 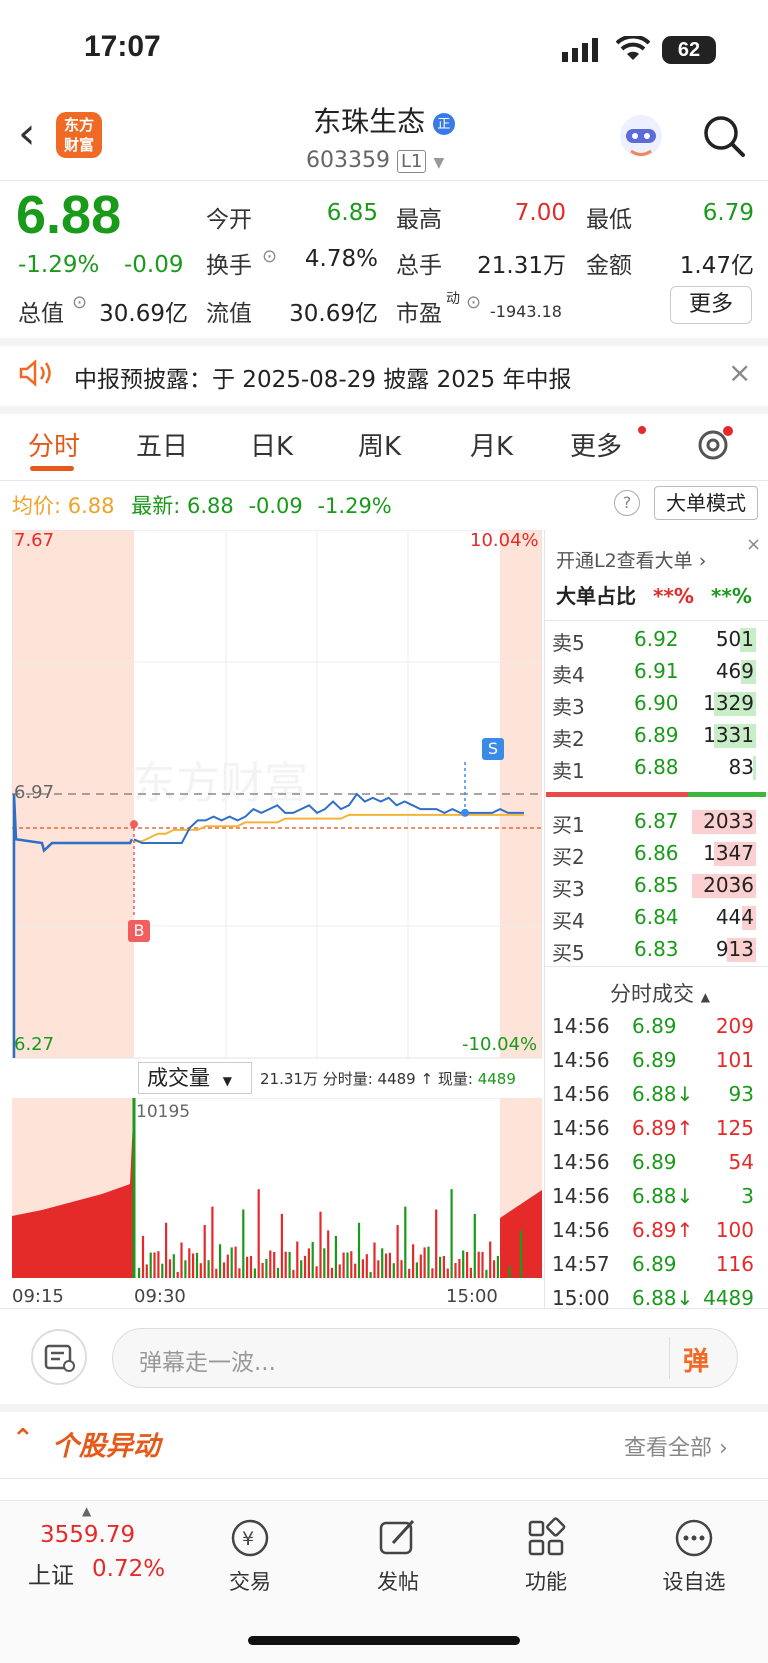 What do you see at coordinates (627, 503) in the screenshot?
I see `help-icon: ?` at bounding box center [627, 503].